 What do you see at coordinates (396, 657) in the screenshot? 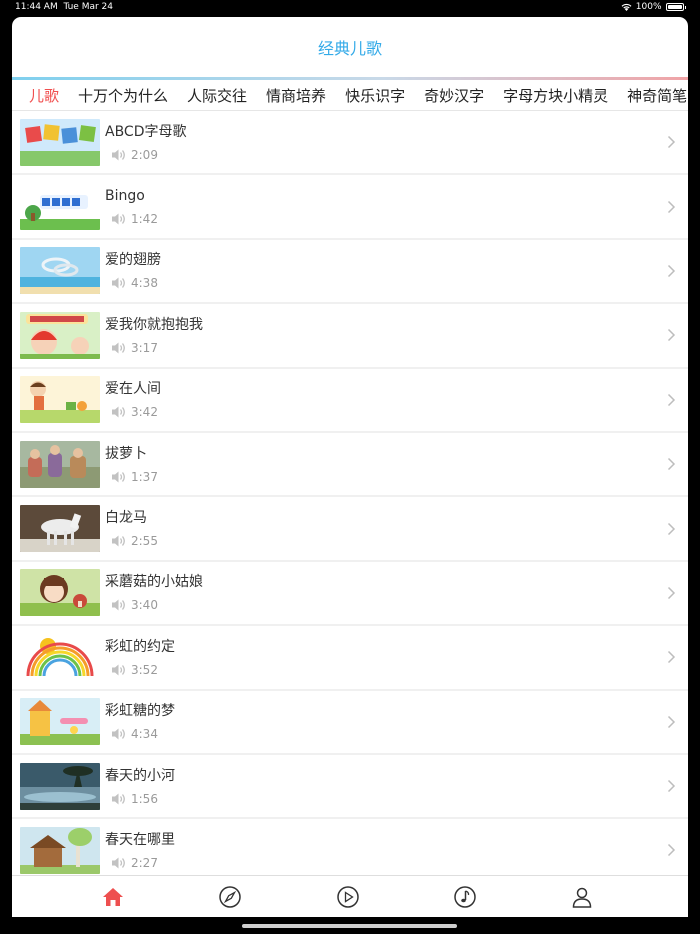
I see `song-info: 彩虹的约定 3:52` at bounding box center [396, 657].